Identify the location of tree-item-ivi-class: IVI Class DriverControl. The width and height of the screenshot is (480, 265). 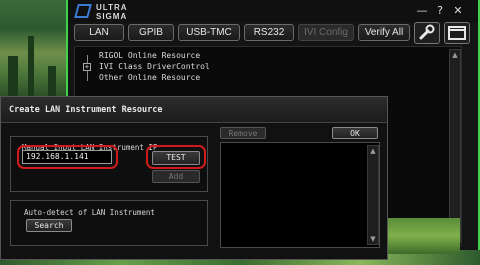
(154, 66).